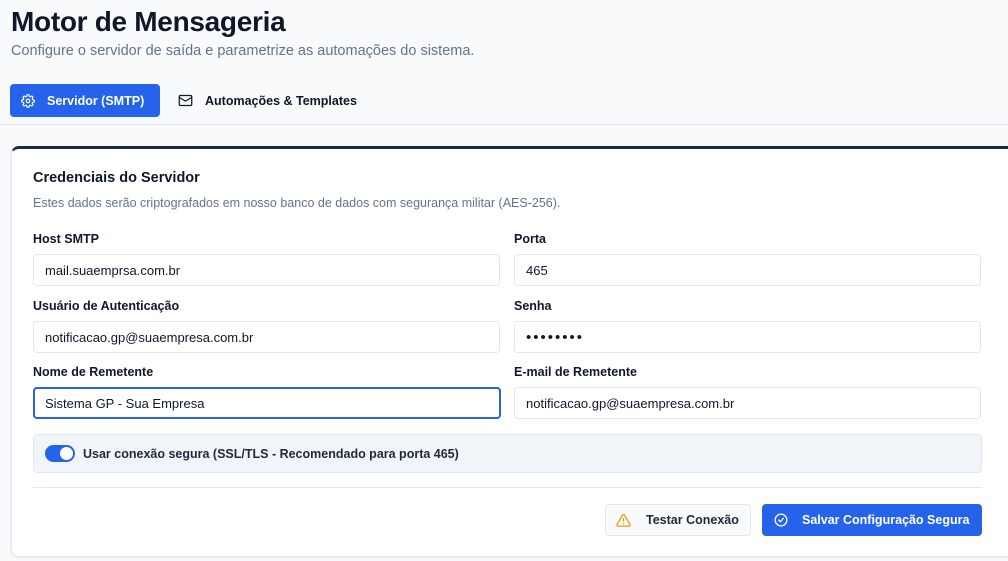  What do you see at coordinates (96, 100) in the screenshot?
I see `tab-label: Servidor (SMTP)` at bounding box center [96, 100].